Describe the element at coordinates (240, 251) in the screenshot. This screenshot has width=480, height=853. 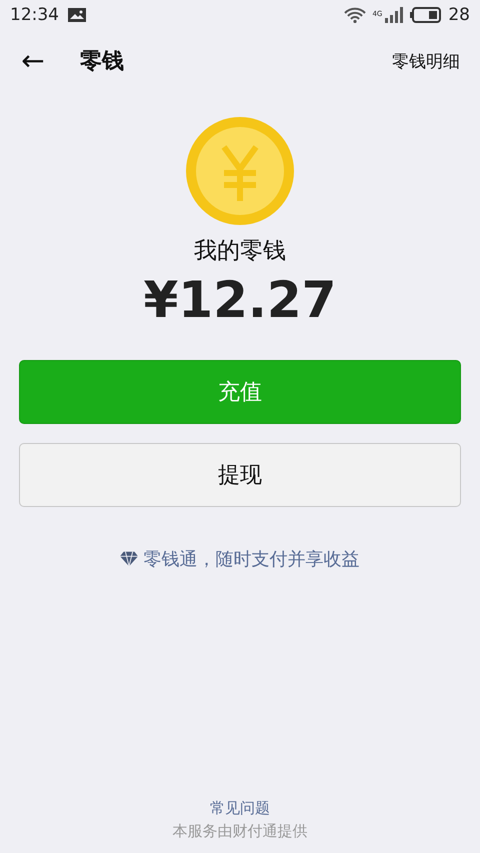
I see `balance-label: 我的零钱` at that location.